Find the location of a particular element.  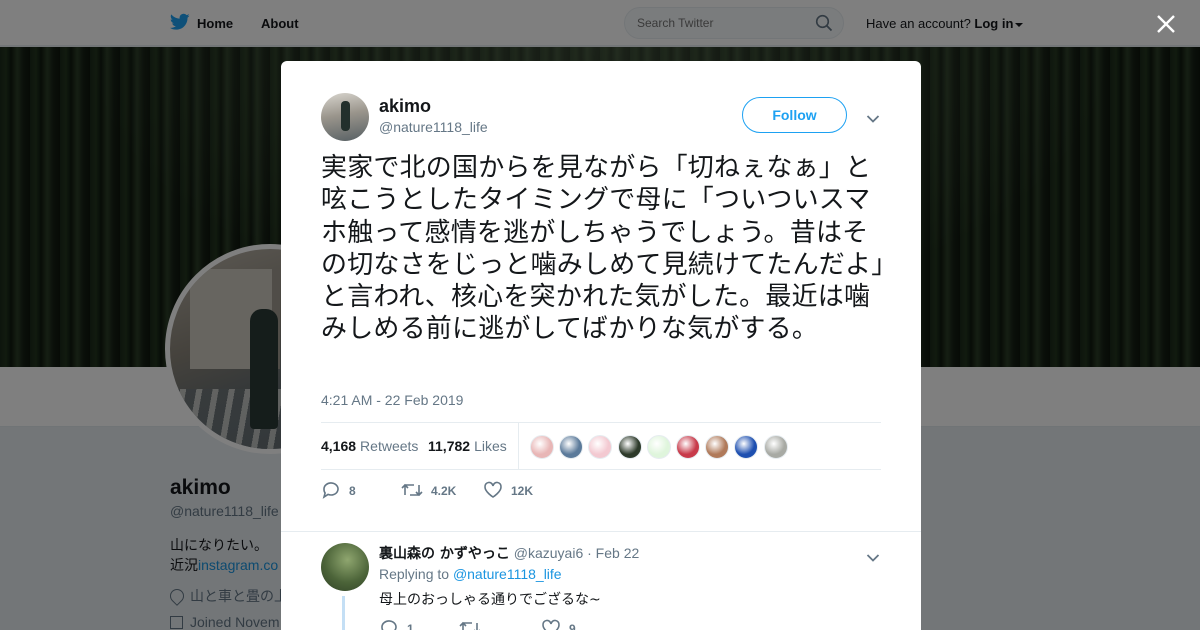

follow-button: Follow is located at coordinates (794, 115).